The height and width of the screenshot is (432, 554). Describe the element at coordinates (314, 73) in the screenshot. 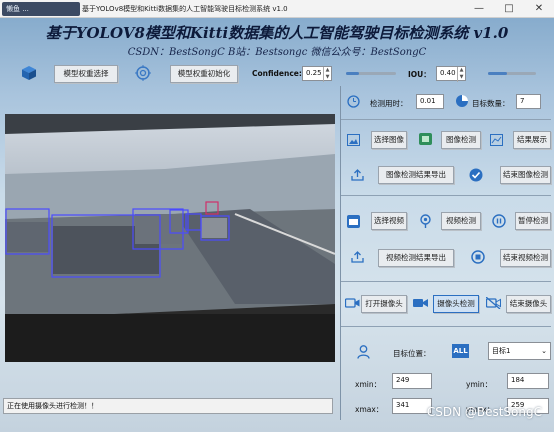

I see `confidence-value: 0.25` at that location.